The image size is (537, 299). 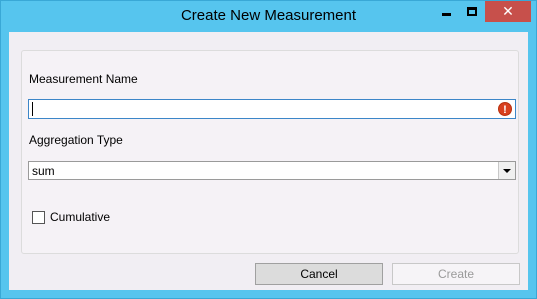 I want to click on maximize-icon, so click(x=472, y=11).